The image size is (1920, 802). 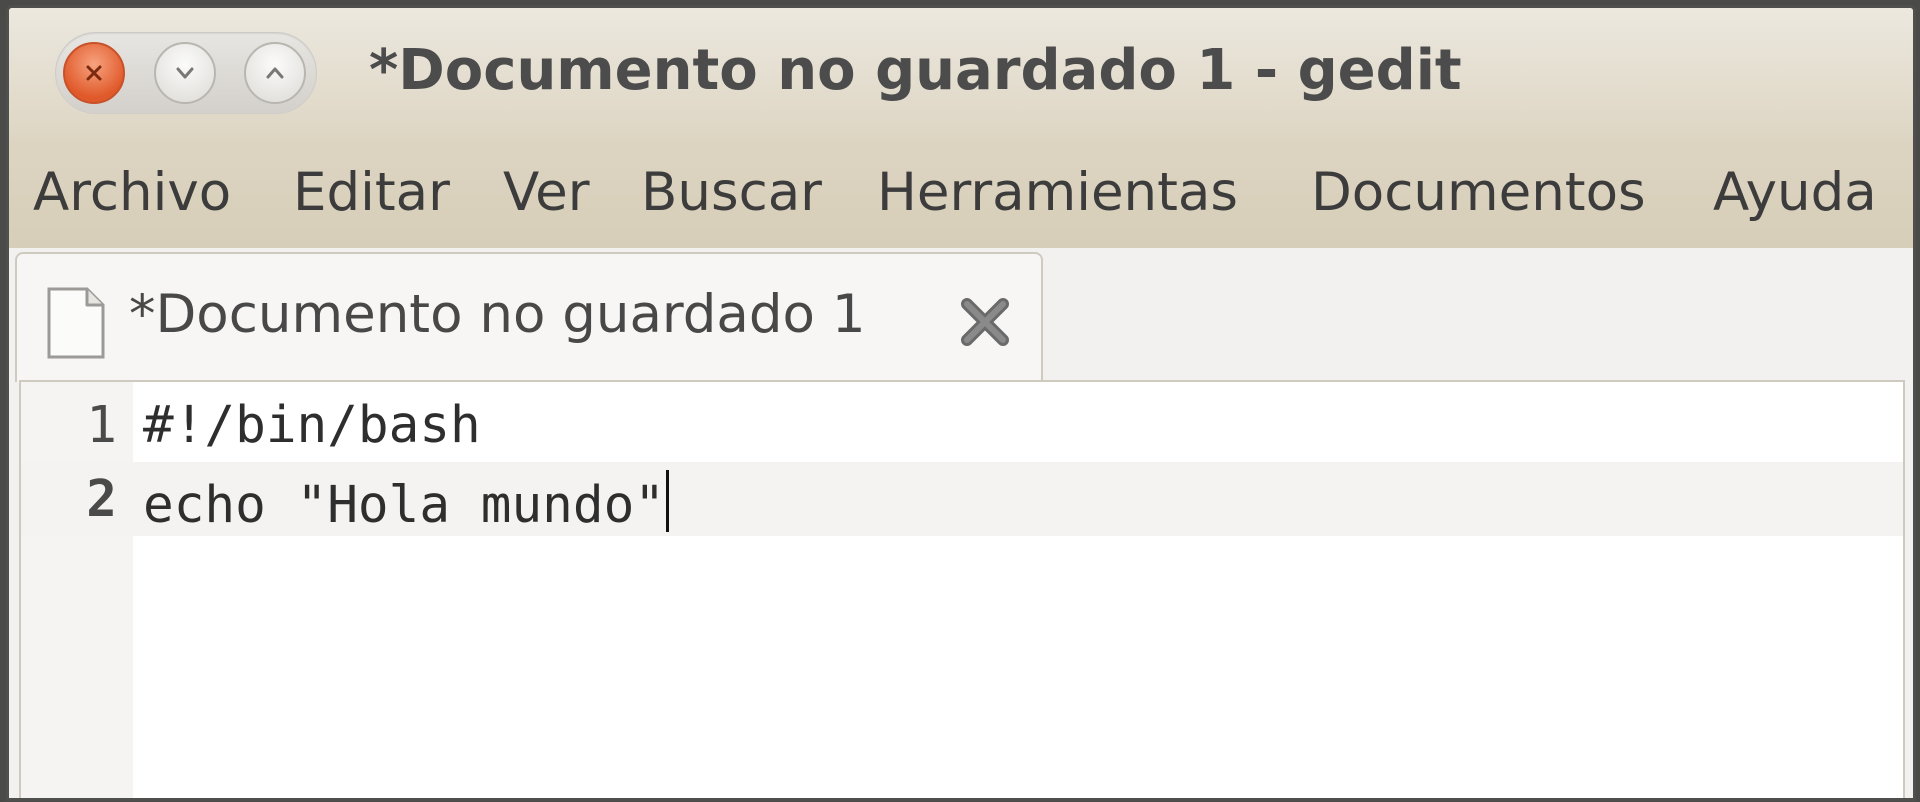 I want to click on close-window-button, so click(x=94, y=73).